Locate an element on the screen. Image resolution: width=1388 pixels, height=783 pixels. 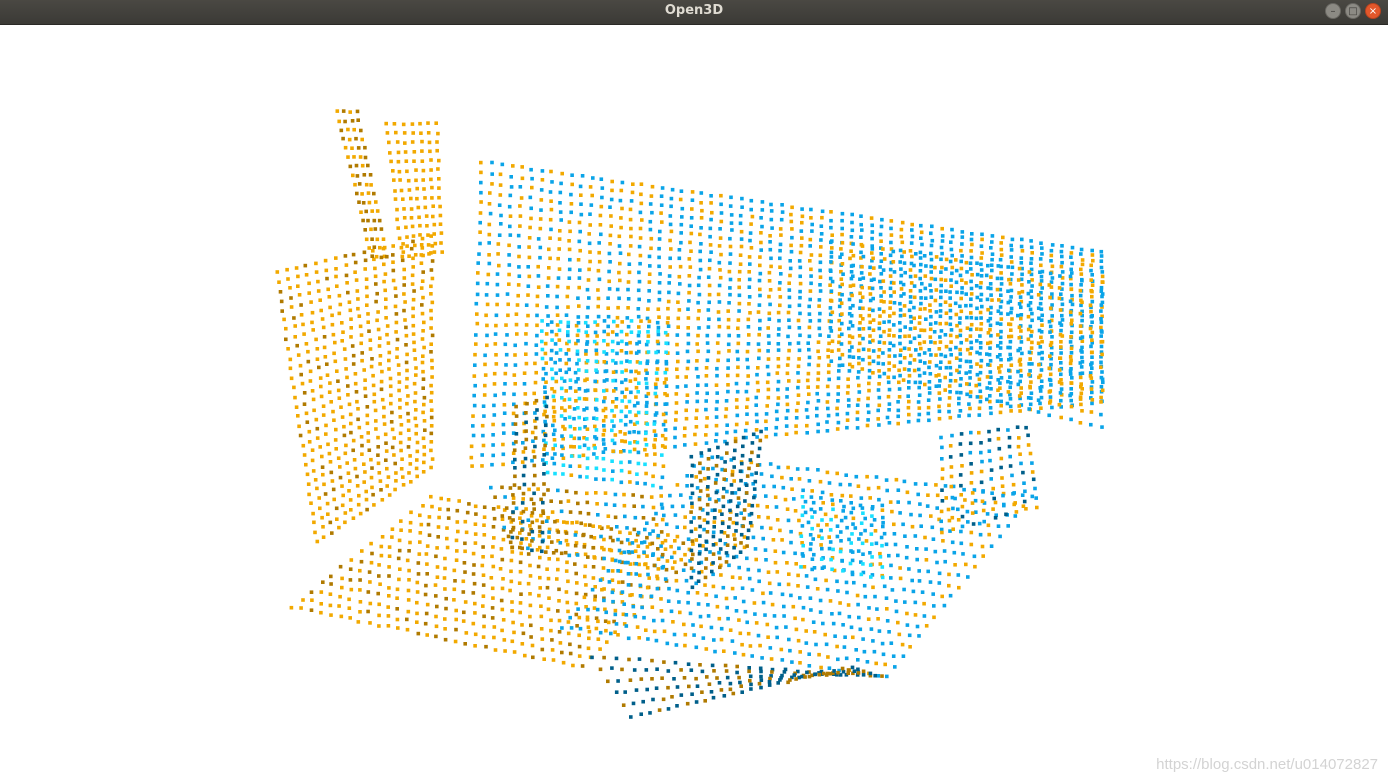
window-title: Open3D is located at coordinates (694, 10).